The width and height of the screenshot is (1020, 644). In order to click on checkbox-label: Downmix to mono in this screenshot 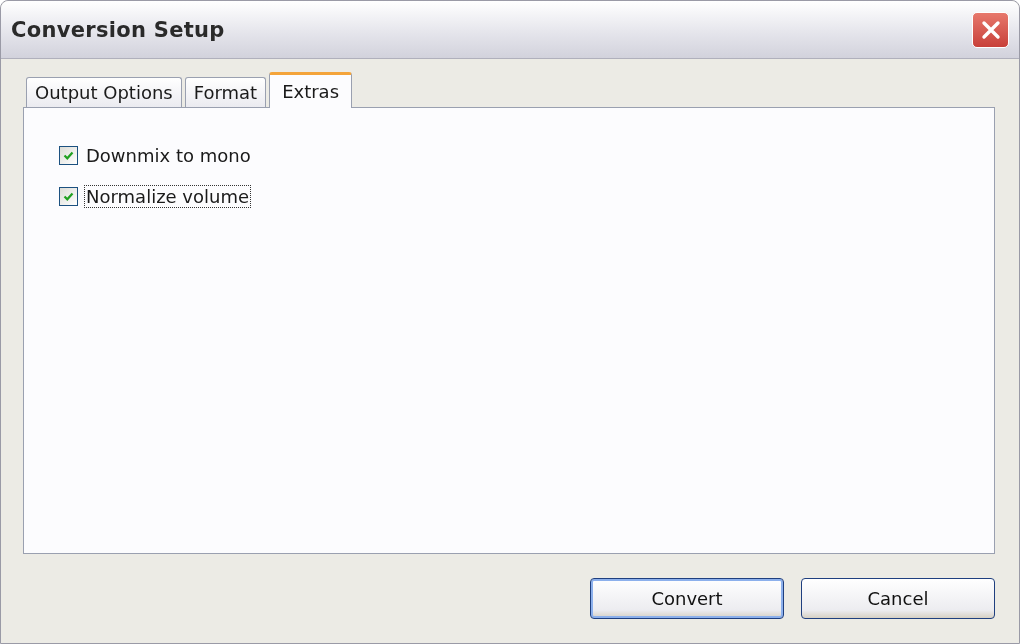, I will do `click(168, 155)`.